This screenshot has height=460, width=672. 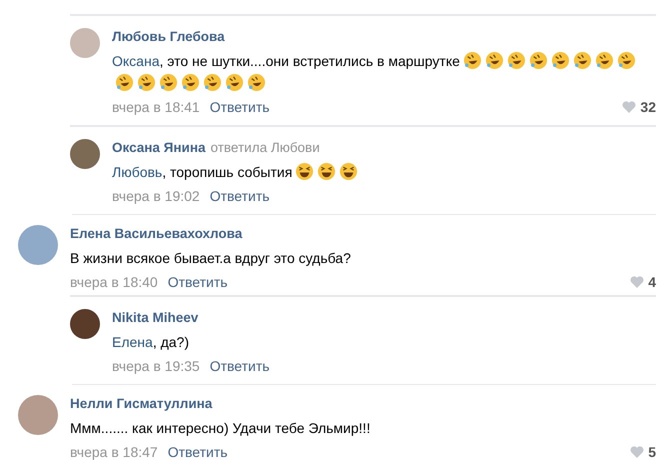 I want to click on comment-date: вчера в 18:47, so click(x=114, y=451).